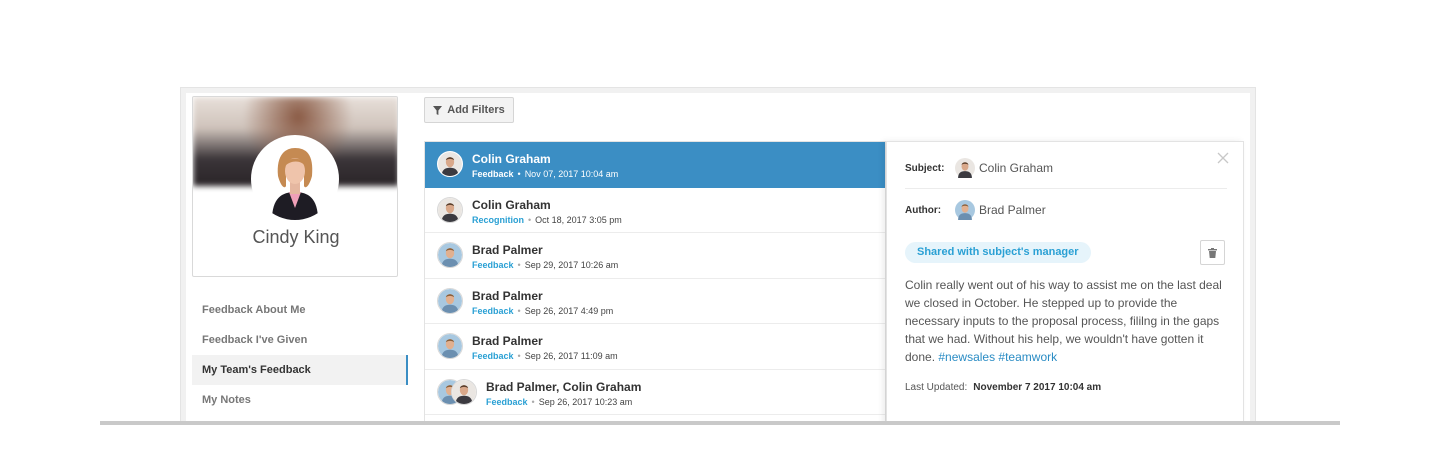 The height and width of the screenshot is (454, 1435). Describe the element at coordinates (1016, 168) in the screenshot. I see `subject-name: Colin Graham` at that location.